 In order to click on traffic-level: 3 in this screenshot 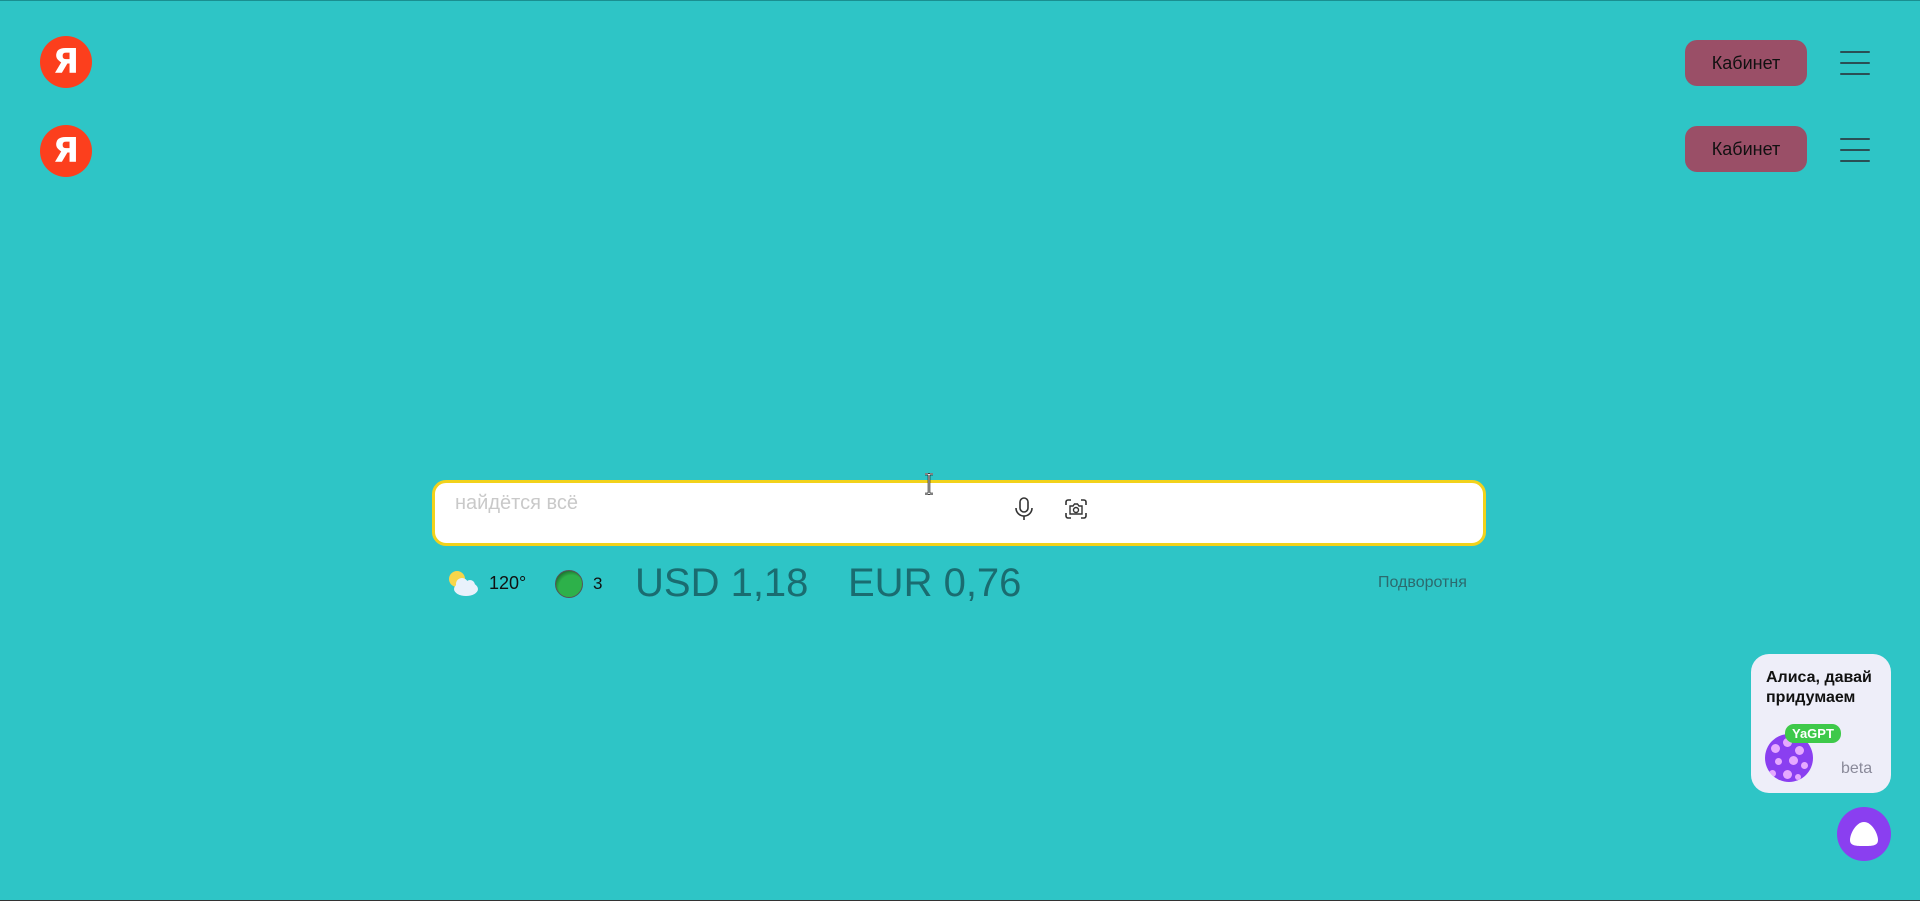, I will do `click(597, 584)`.